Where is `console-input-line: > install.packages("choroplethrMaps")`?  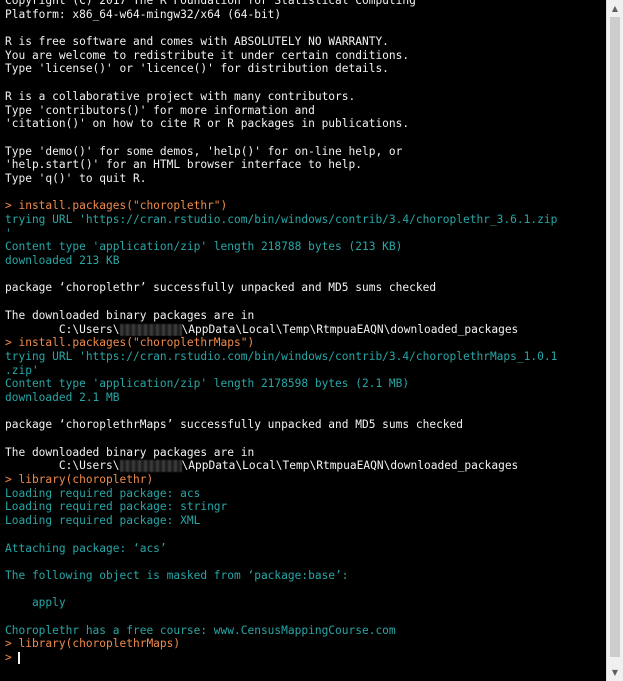 console-input-line: > install.packages("choroplethrMaps") is located at coordinates (305, 343).